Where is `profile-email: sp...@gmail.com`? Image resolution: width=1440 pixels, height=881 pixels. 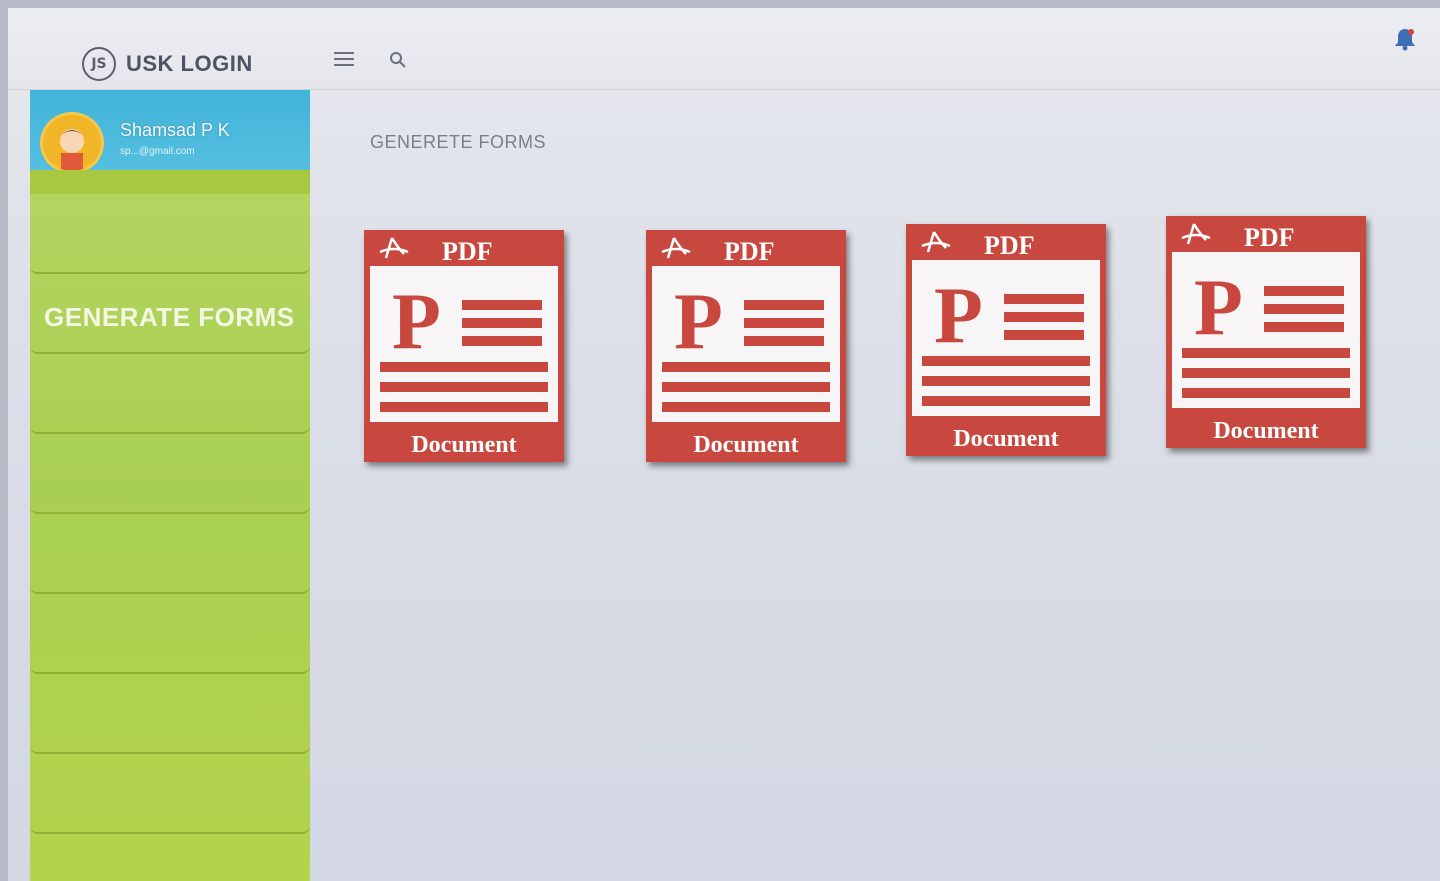
profile-email: sp...@gmail.com is located at coordinates (157, 151).